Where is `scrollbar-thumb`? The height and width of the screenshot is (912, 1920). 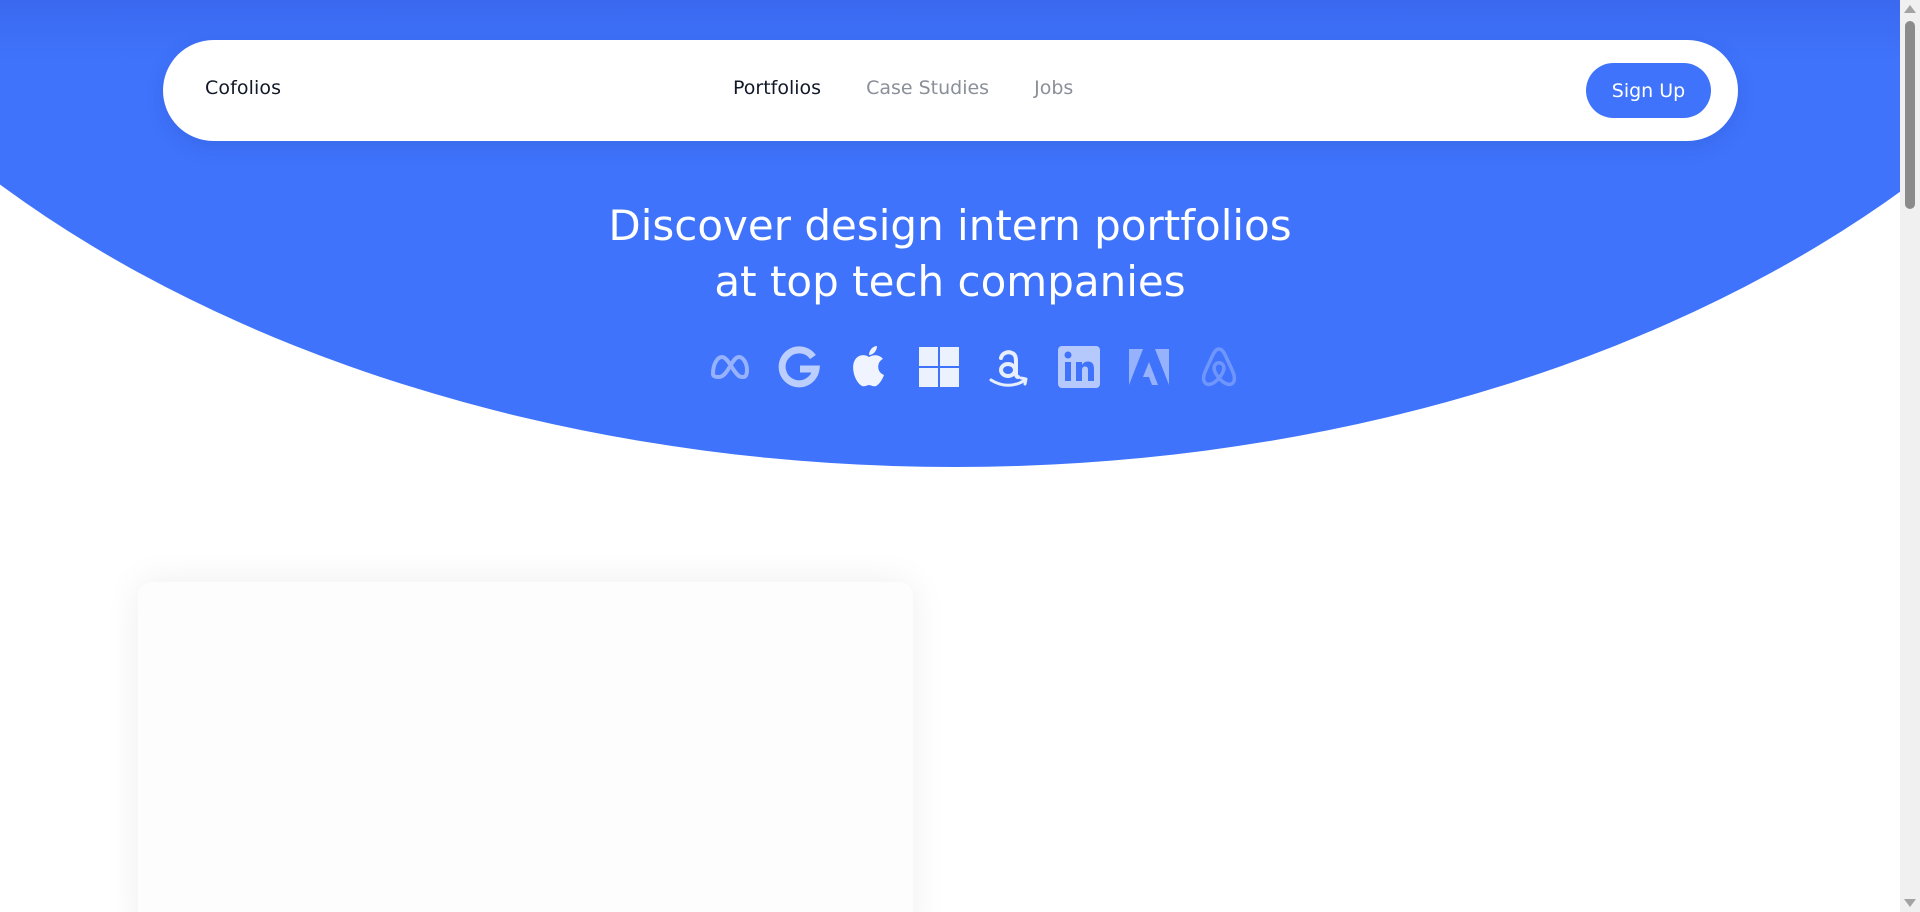
scrollbar-thumb is located at coordinates (1910, 115).